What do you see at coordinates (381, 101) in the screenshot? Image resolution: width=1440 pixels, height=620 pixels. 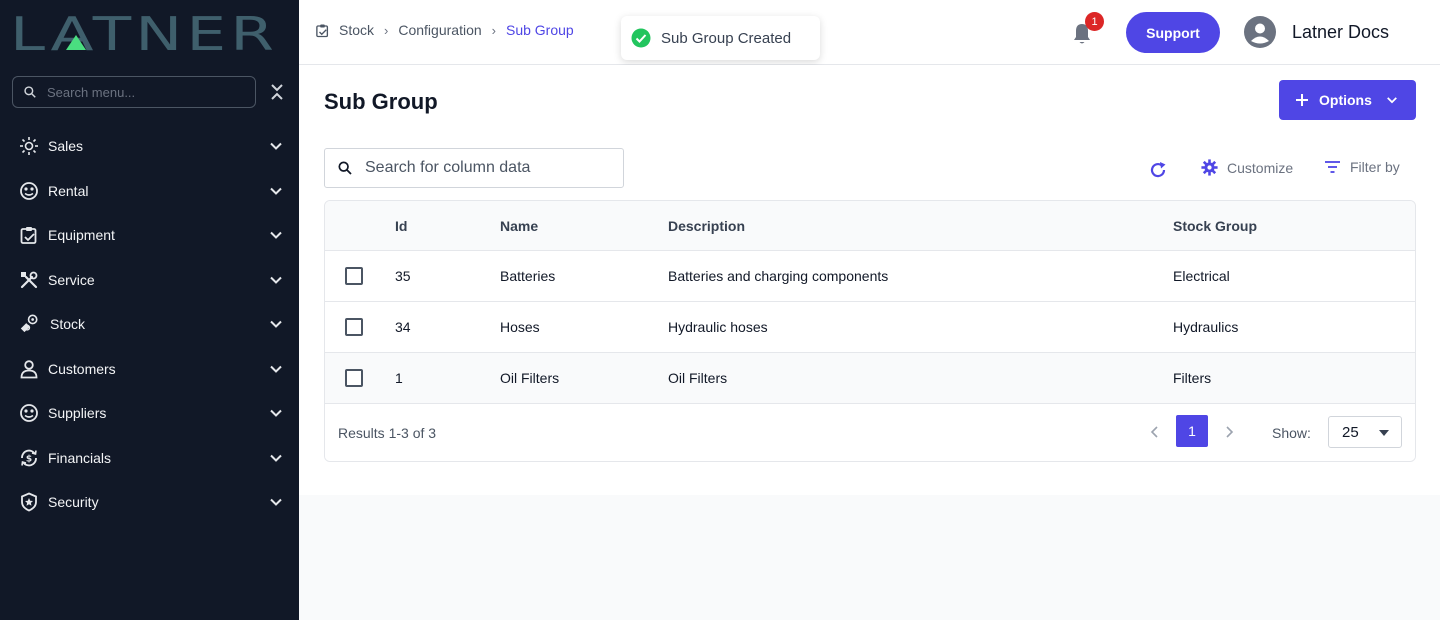 I see `page-title: Sub Group` at bounding box center [381, 101].